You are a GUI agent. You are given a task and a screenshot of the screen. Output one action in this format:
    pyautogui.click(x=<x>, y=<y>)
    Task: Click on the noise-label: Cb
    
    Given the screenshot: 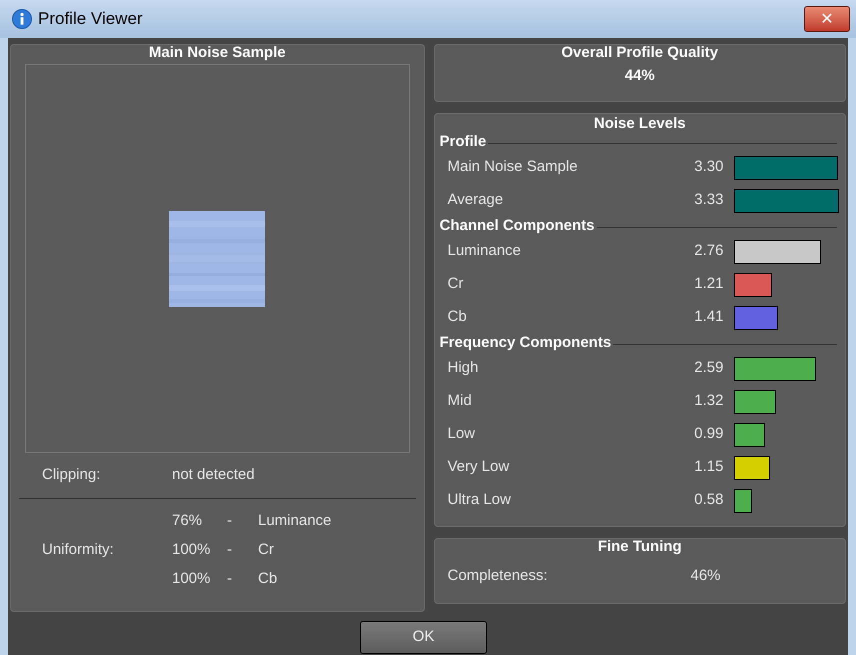 What is the action you would take?
    pyautogui.click(x=458, y=317)
    